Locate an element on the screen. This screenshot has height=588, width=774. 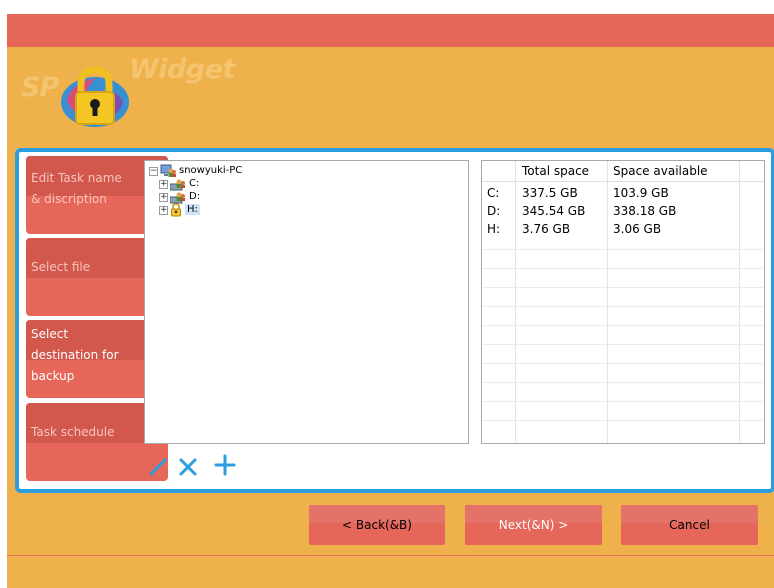
back-button: < Back(&B) is located at coordinates (377, 525).